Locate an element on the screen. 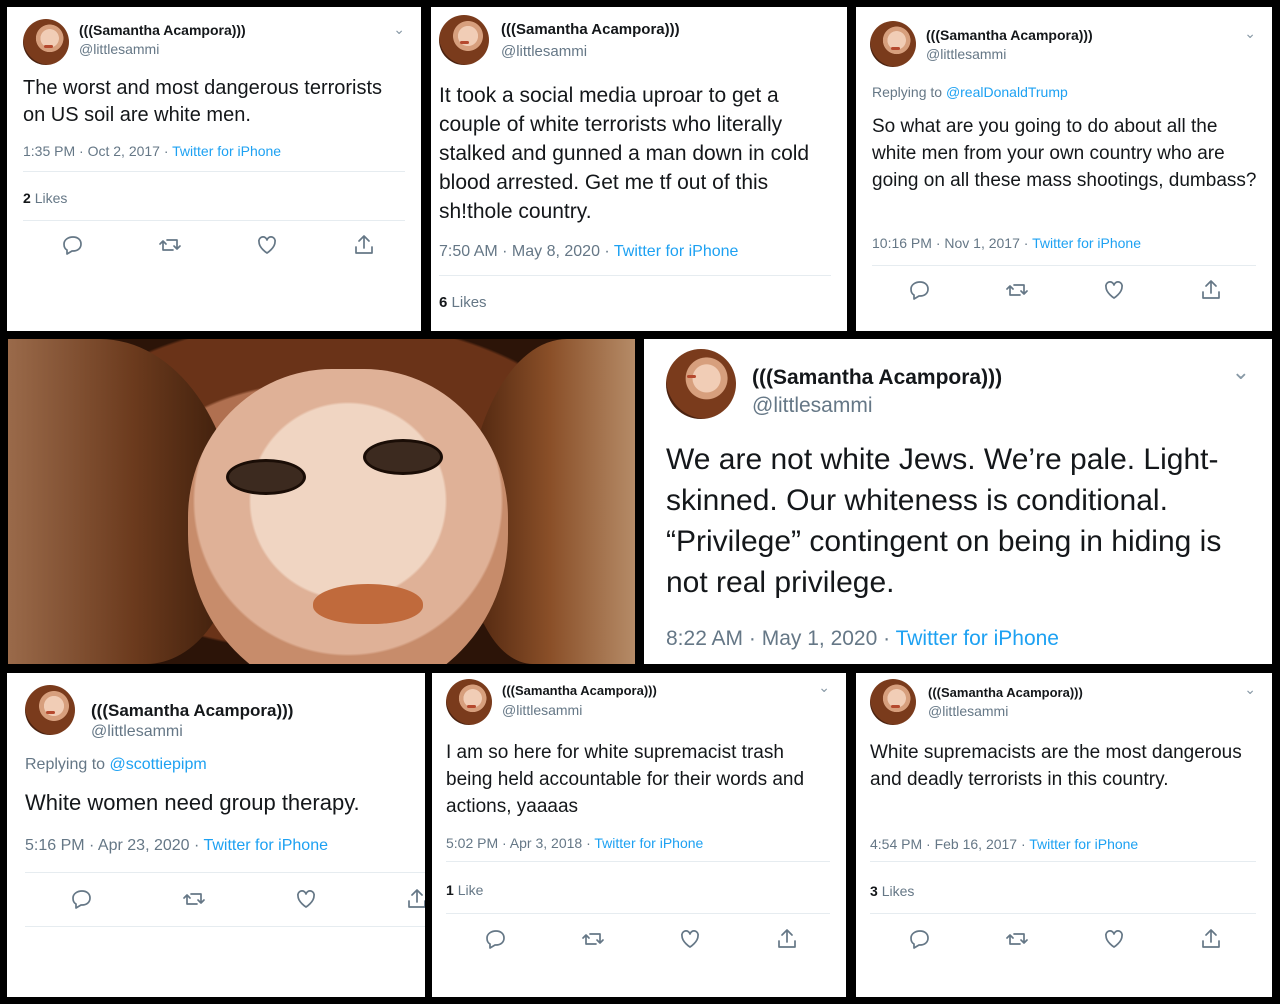  mention-link: @realDonaldTrump is located at coordinates (1007, 92).